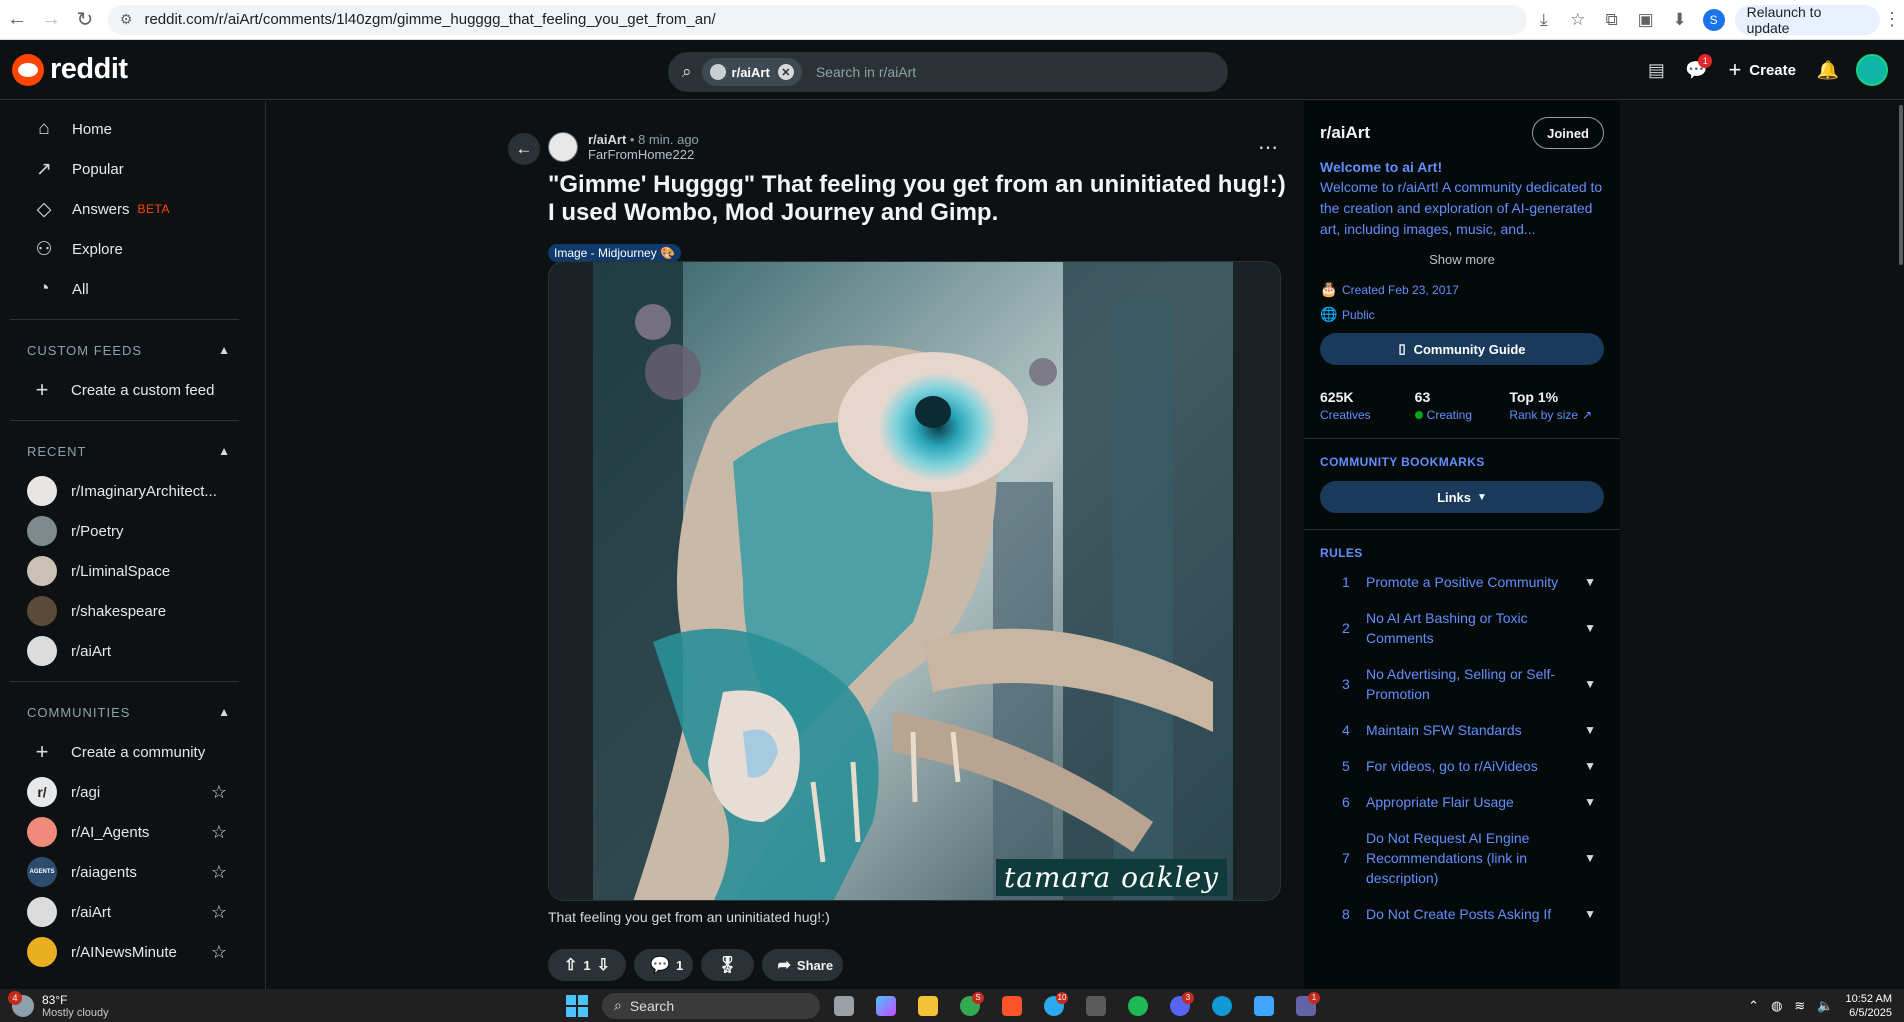 The height and width of the screenshot is (1022, 1904). I want to click on copilot-icon, so click(886, 1006).